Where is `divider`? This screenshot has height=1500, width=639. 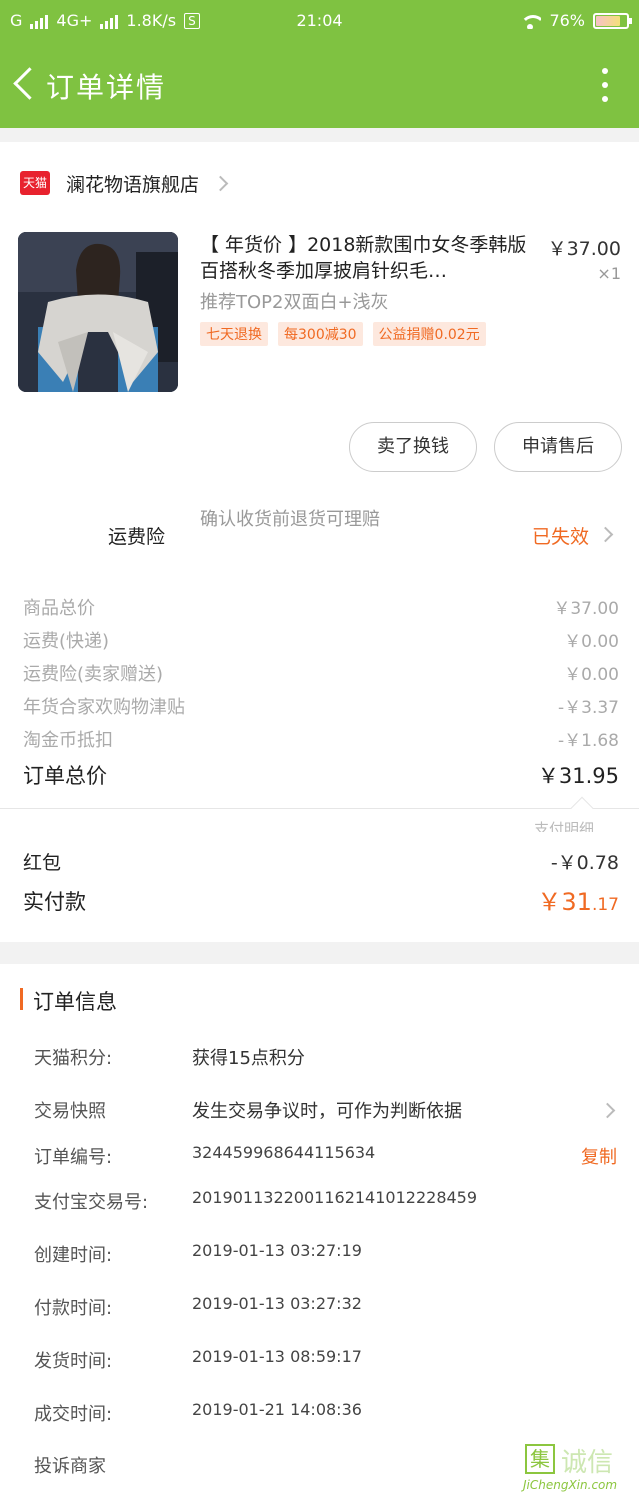 divider is located at coordinates (319, 808).